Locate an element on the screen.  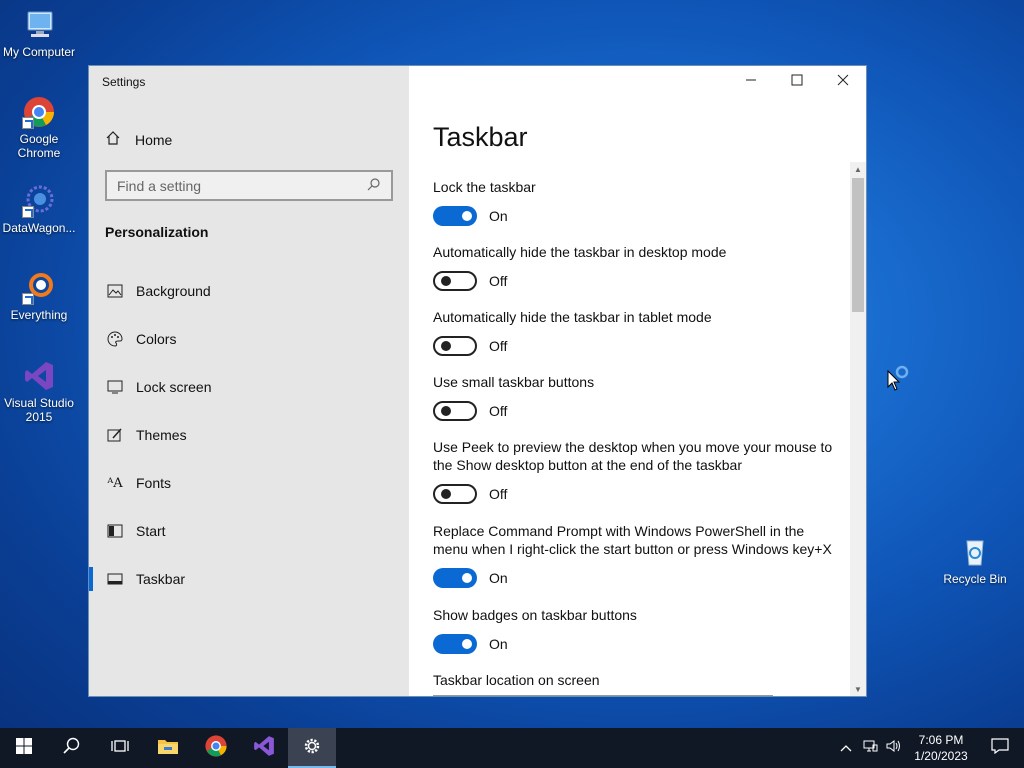
taskbar-clock: 7:06 PM 1/20/2023 is located at coordinates (941, 748).